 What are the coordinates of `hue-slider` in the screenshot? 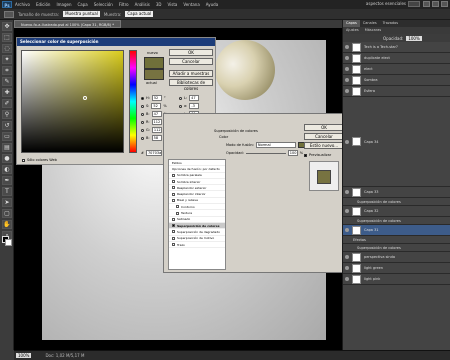 It's located at (133, 101).